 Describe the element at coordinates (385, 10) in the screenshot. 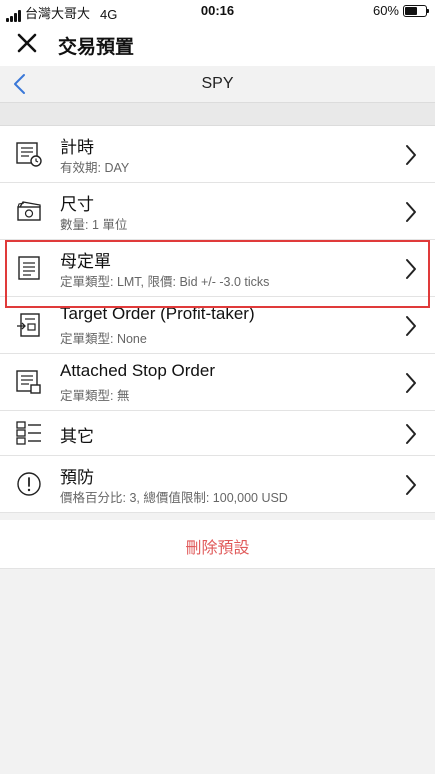

I see `battery-percent: 60%` at that location.